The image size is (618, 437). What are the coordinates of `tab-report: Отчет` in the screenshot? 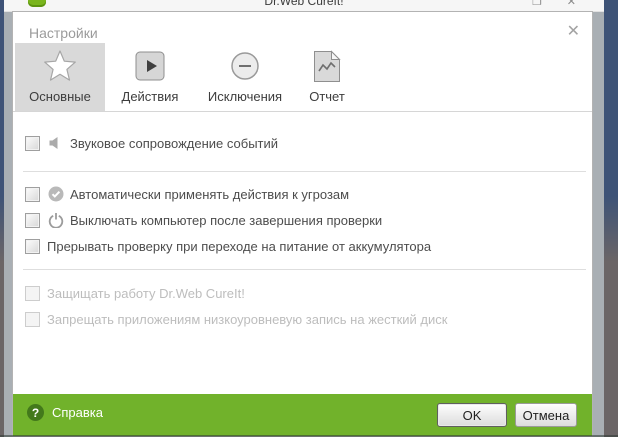 It's located at (327, 77).